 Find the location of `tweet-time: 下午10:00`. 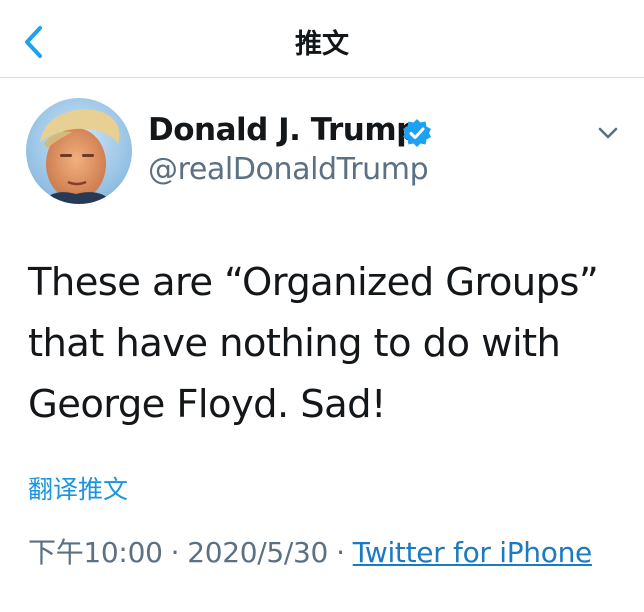

tweet-time: 下午10:00 is located at coordinates (95, 552).